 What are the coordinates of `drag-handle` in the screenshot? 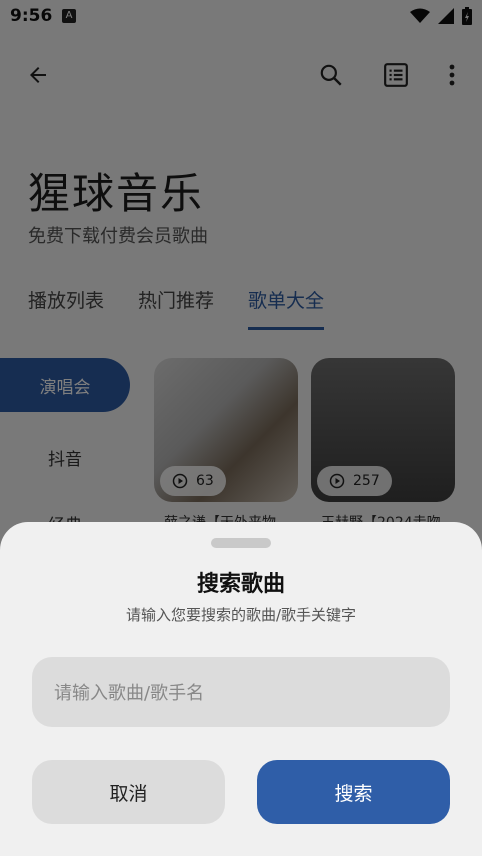 It's located at (241, 543).